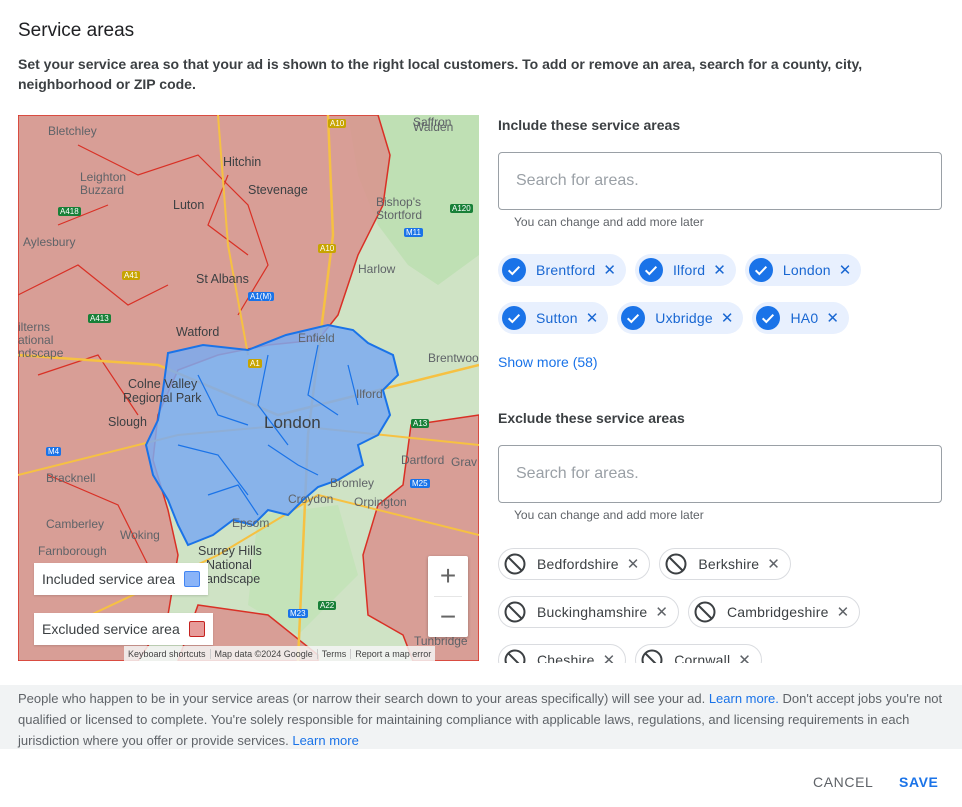  I want to click on map-label-stalbans: St Albans, so click(222, 279).